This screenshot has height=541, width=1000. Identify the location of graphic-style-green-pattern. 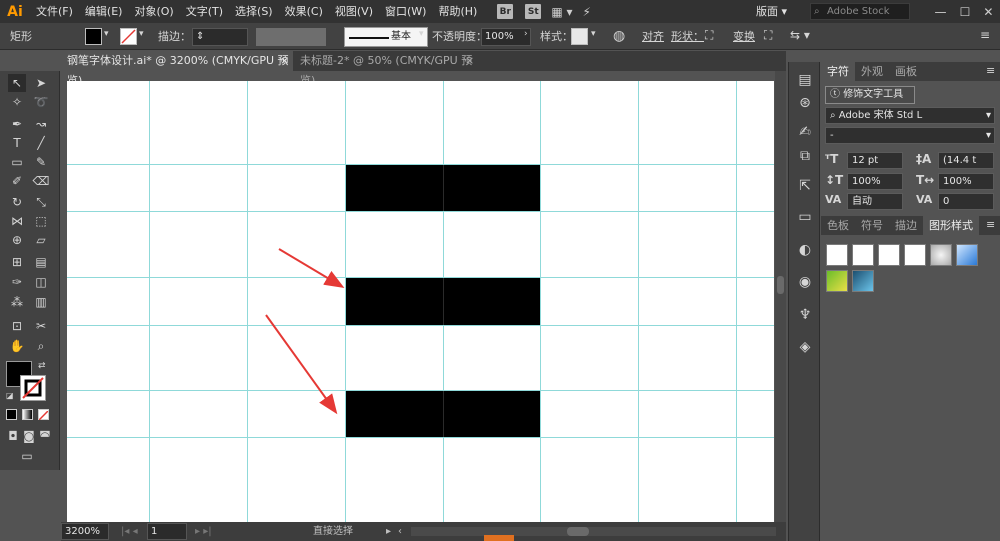
(837, 281).